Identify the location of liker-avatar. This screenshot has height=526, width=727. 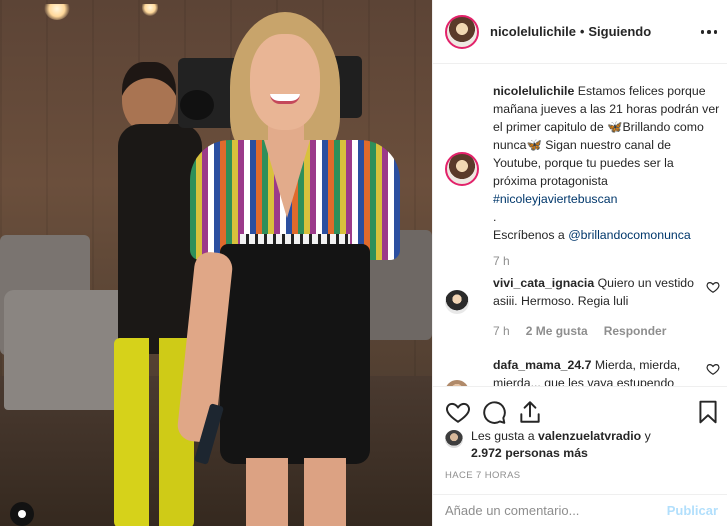
(454, 439).